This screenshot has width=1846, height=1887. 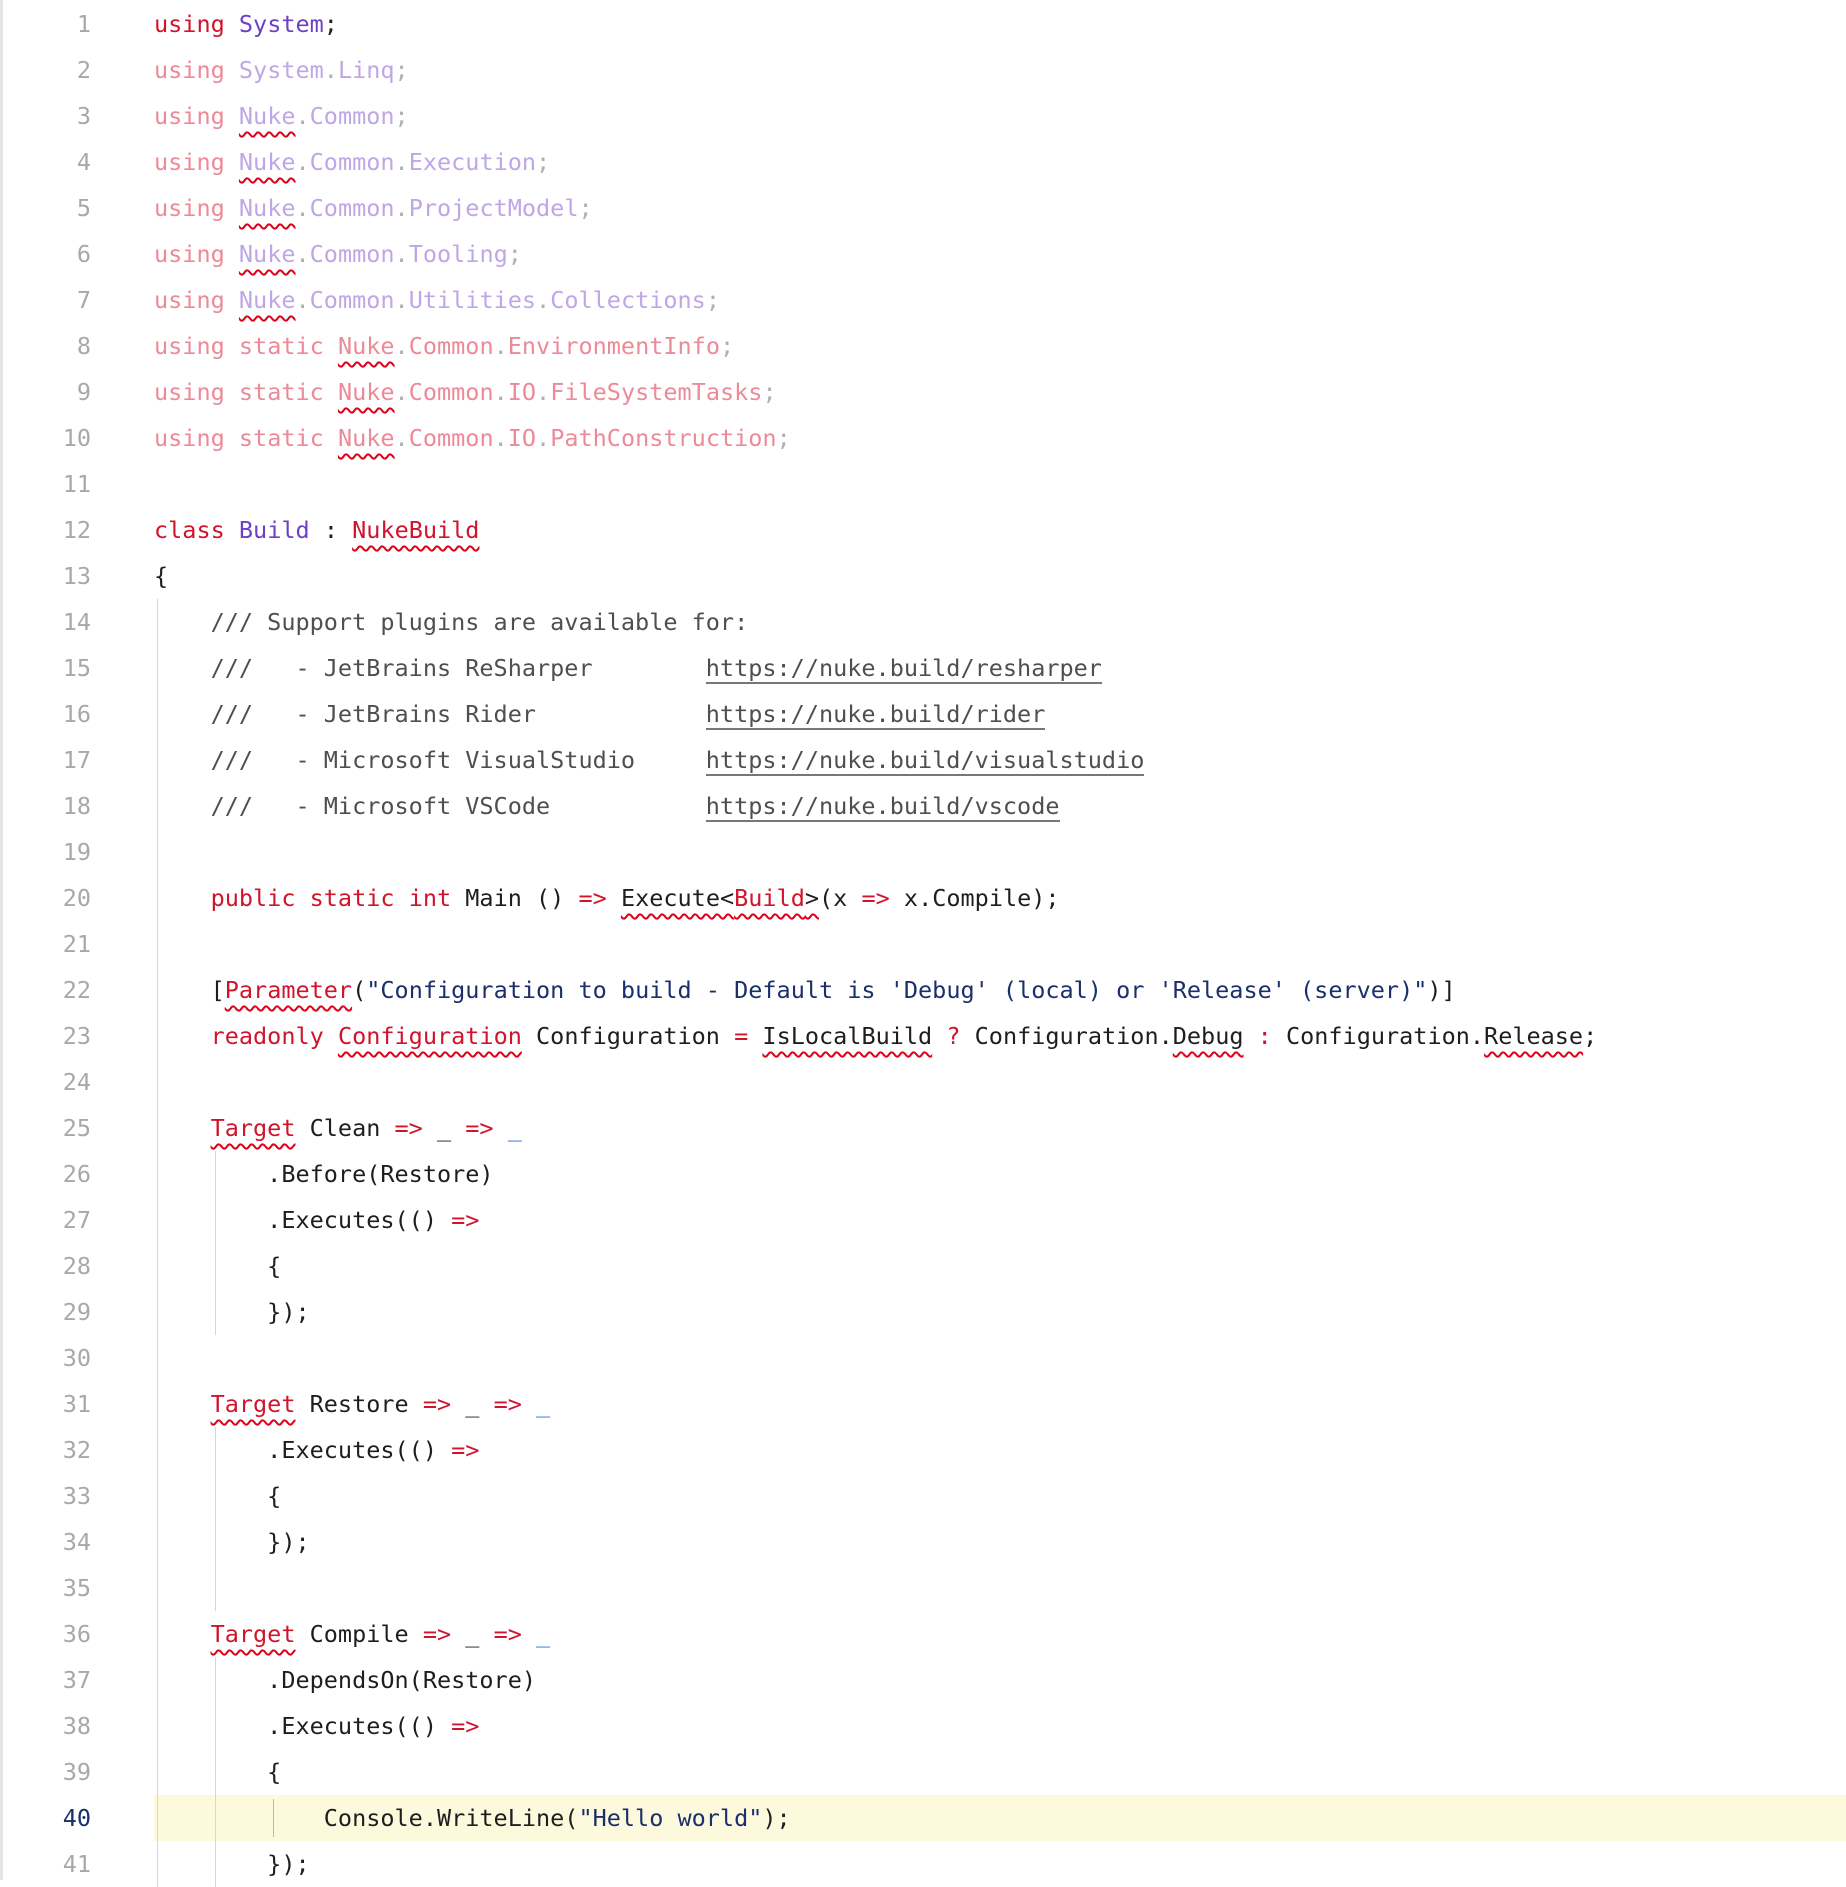 What do you see at coordinates (373, 208) in the screenshot?
I see `code-text: using Nuke.Common.ProjectModel;` at bounding box center [373, 208].